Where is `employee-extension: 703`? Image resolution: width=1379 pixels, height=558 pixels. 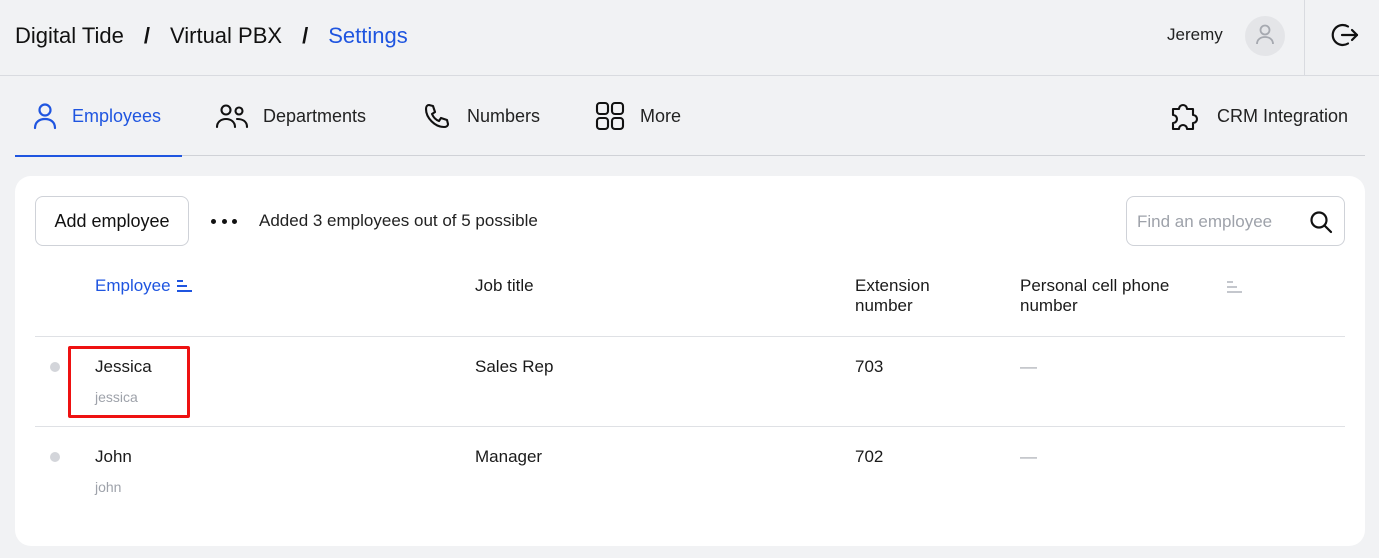 employee-extension: 703 is located at coordinates (869, 366).